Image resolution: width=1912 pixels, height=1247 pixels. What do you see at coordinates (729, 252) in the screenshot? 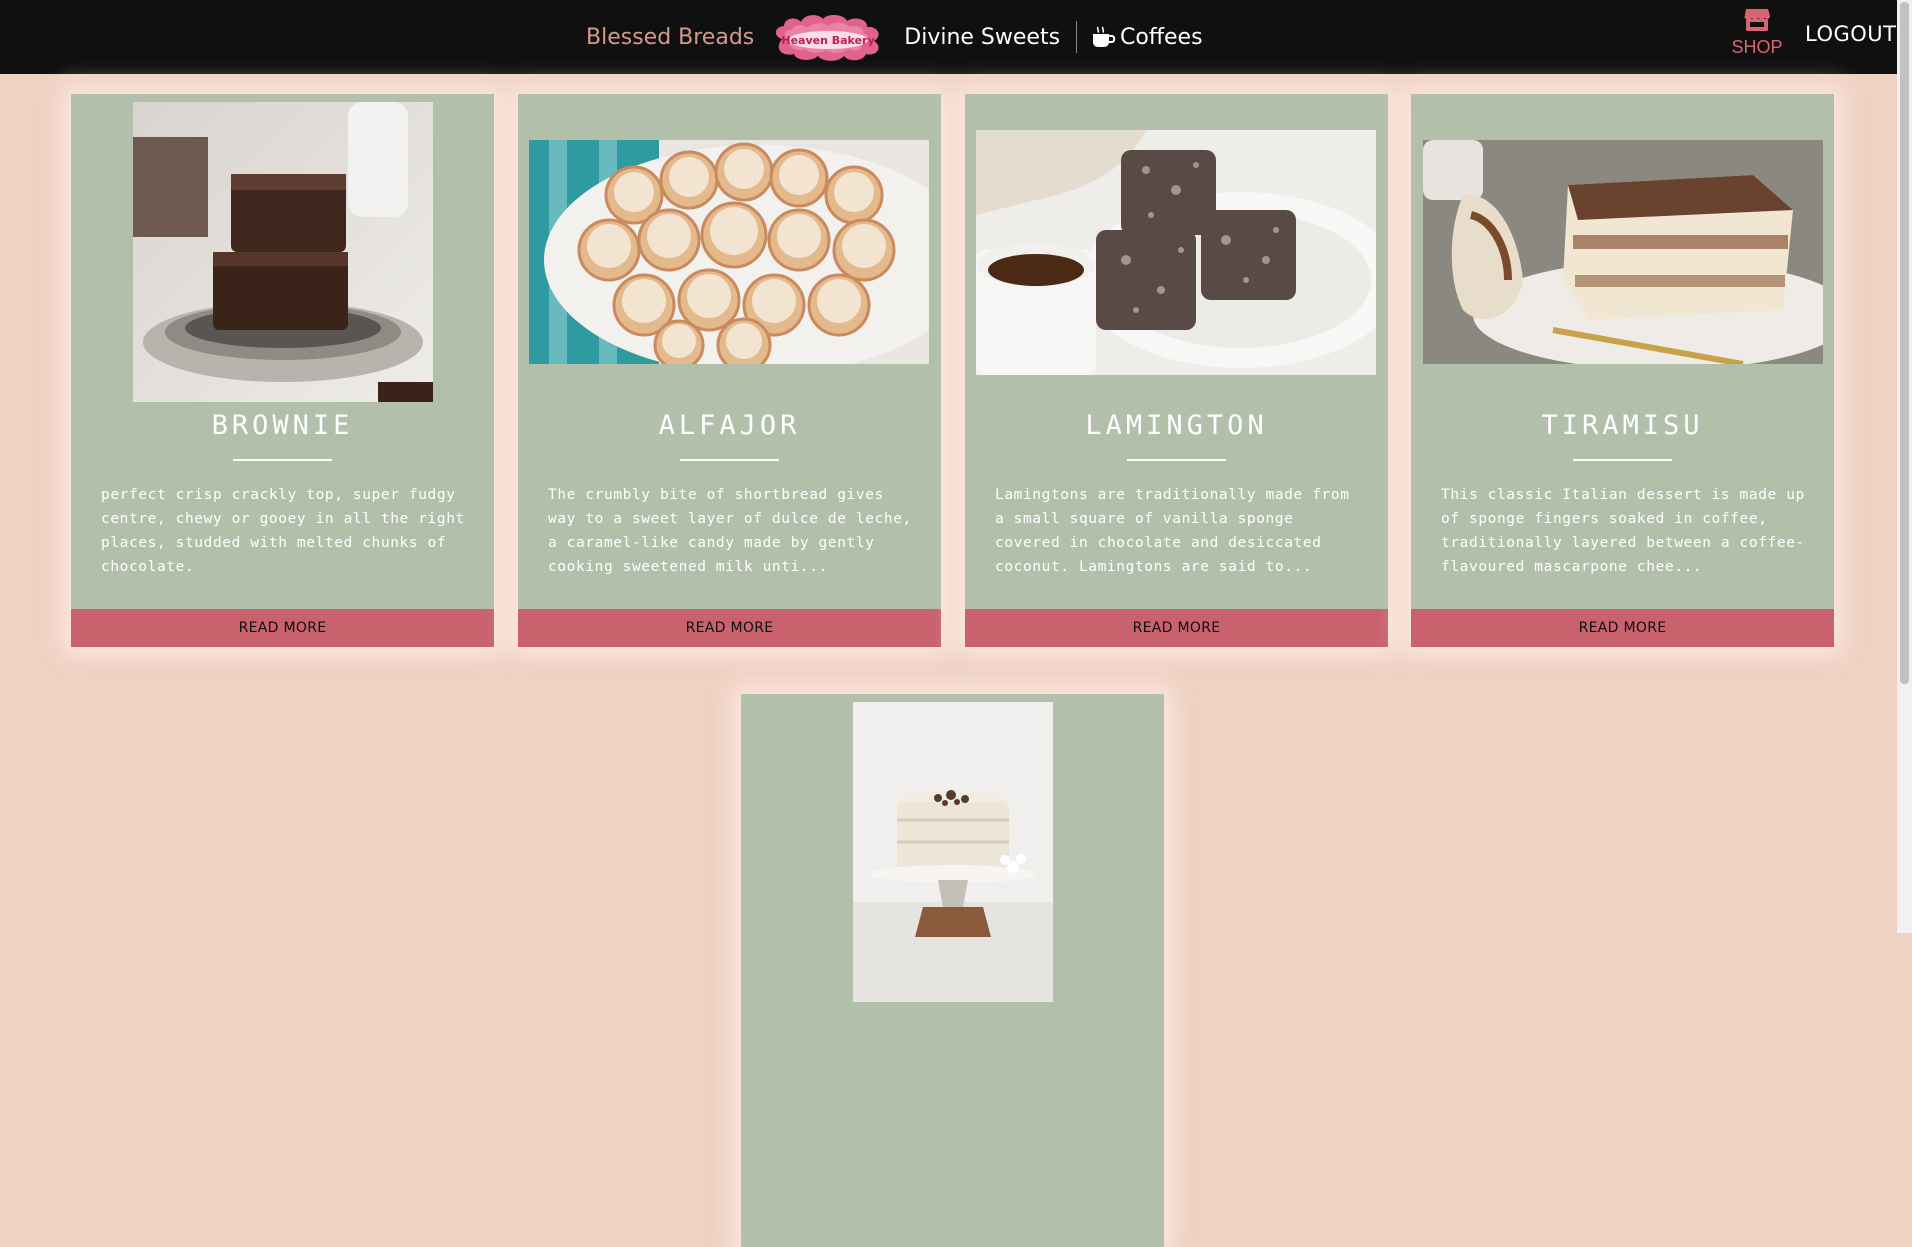
I see `alfajor-photo` at bounding box center [729, 252].